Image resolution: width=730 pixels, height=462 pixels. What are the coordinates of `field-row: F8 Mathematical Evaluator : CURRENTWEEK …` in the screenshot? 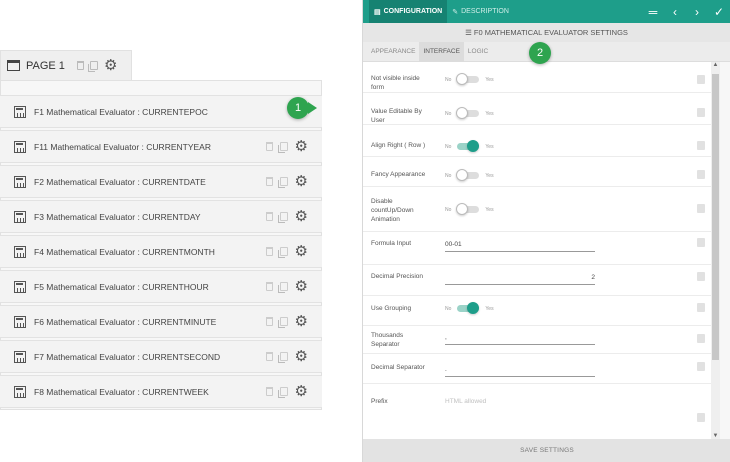 It's located at (161, 391).